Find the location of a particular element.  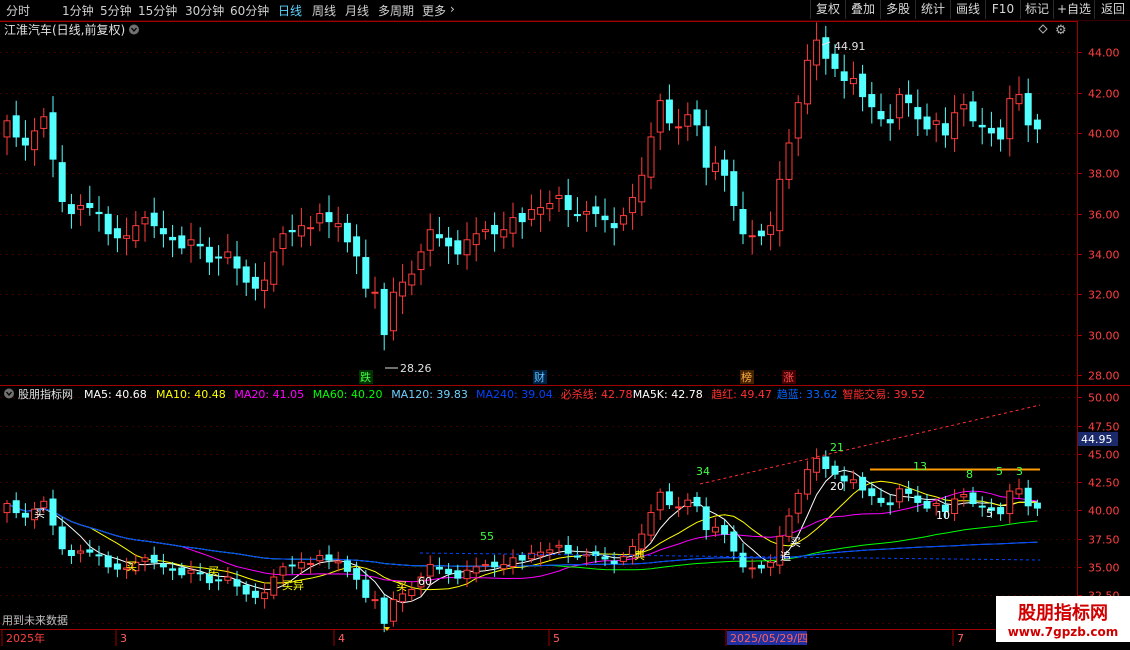

signal-label: 3 is located at coordinates (1019, 471).